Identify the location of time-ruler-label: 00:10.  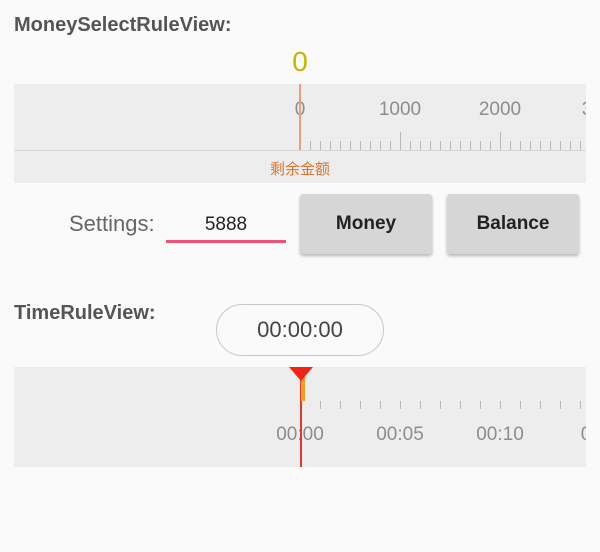
(500, 434).